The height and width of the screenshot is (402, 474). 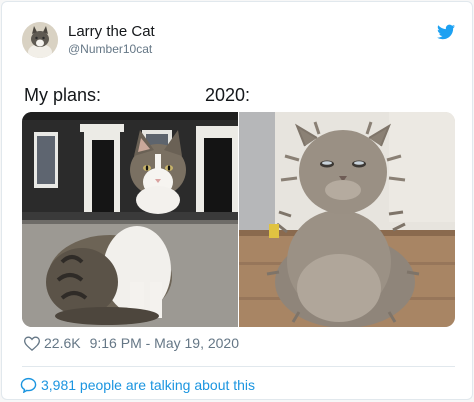 What do you see at coordinates (238, 366) in the screenshot?
I see `divider` at bounding box center [238, 366].